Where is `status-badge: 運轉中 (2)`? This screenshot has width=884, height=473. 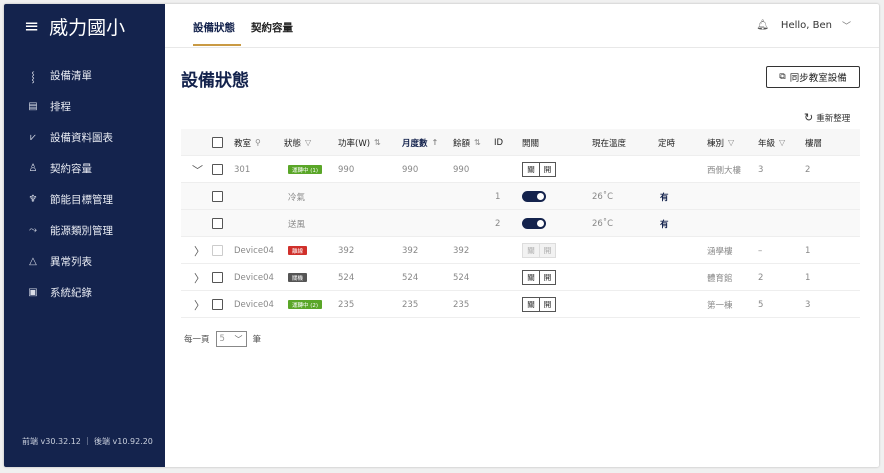 status-badge: 運轉中 (2) is located at coordinates (305, 304).